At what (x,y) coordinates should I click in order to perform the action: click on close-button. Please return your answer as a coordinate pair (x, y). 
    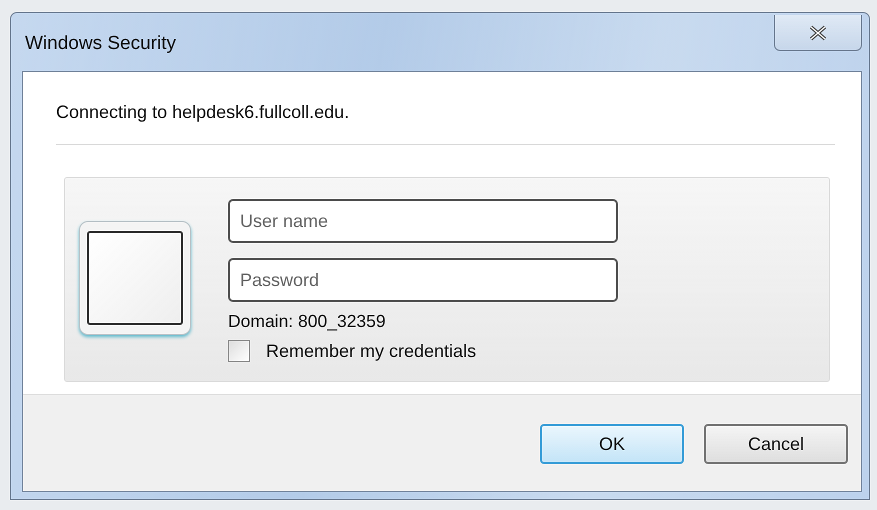
    Looking at the image, I should click on (818, 33).